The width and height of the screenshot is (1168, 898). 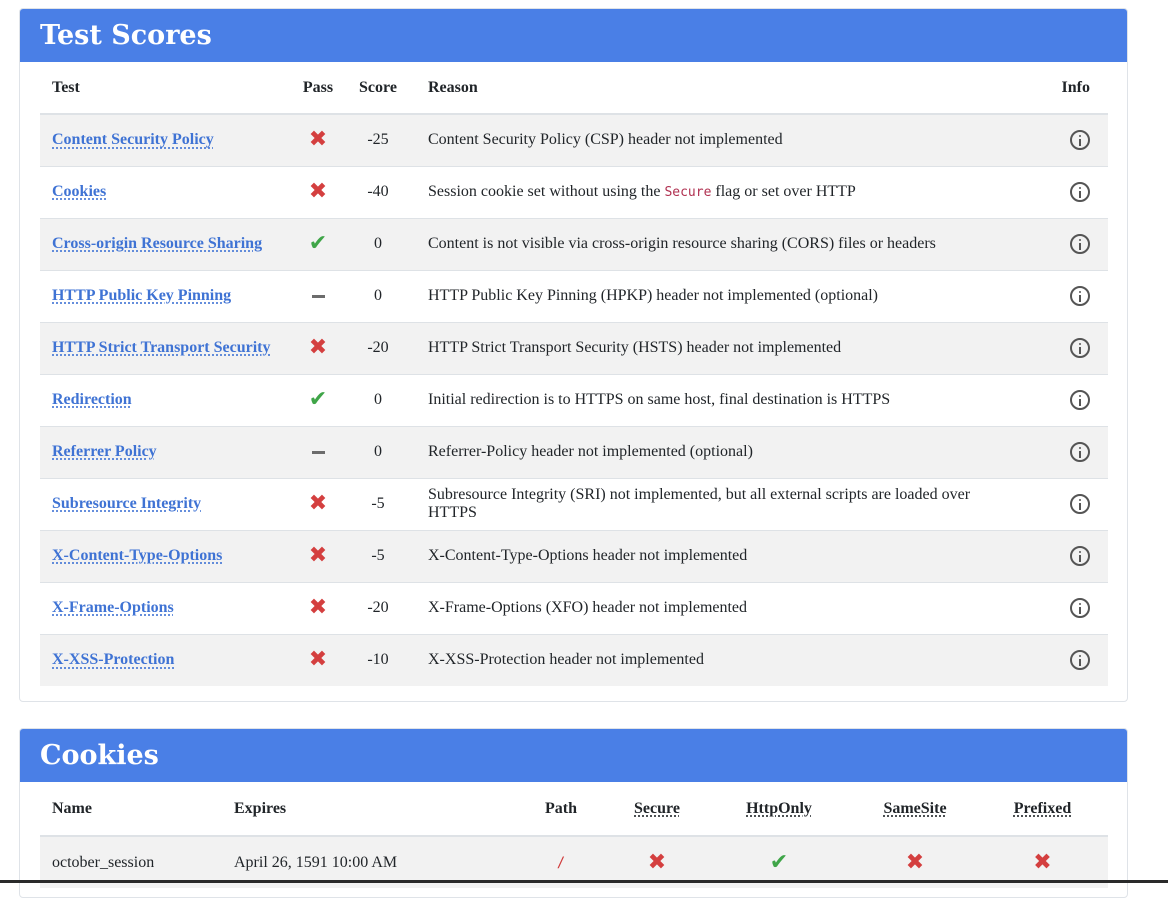 I want to click on column-header-expires: Expires, so click(x=373, y=809).